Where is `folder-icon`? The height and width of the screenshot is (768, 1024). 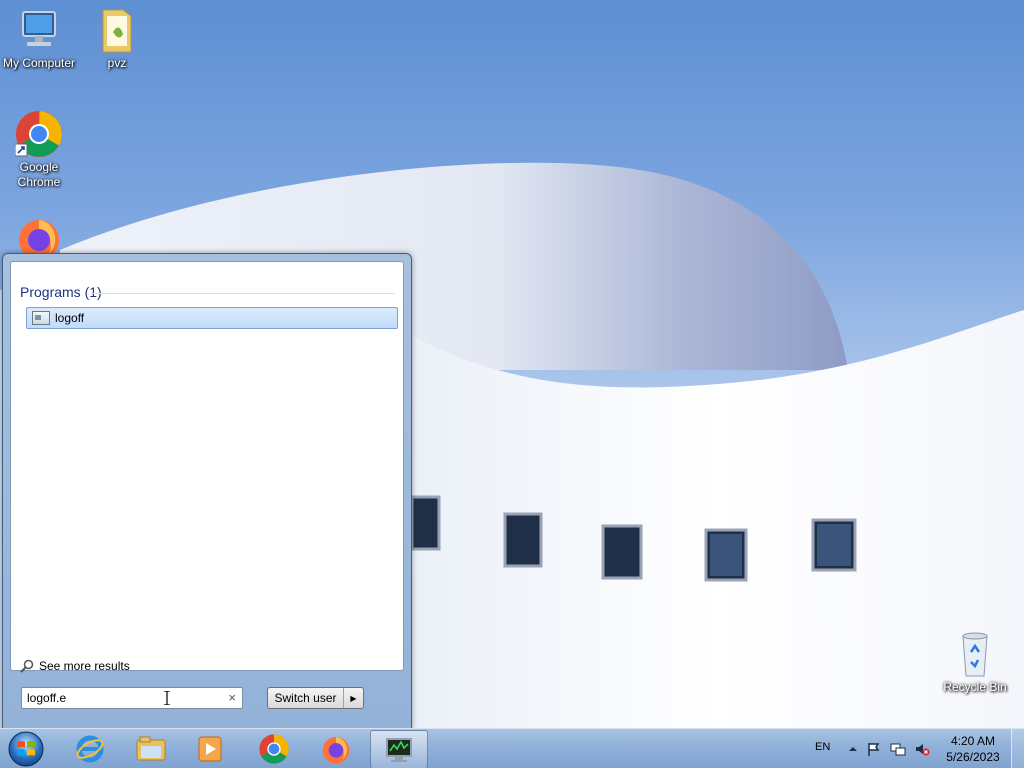 folder-icon is located at coordinates (117, 30).